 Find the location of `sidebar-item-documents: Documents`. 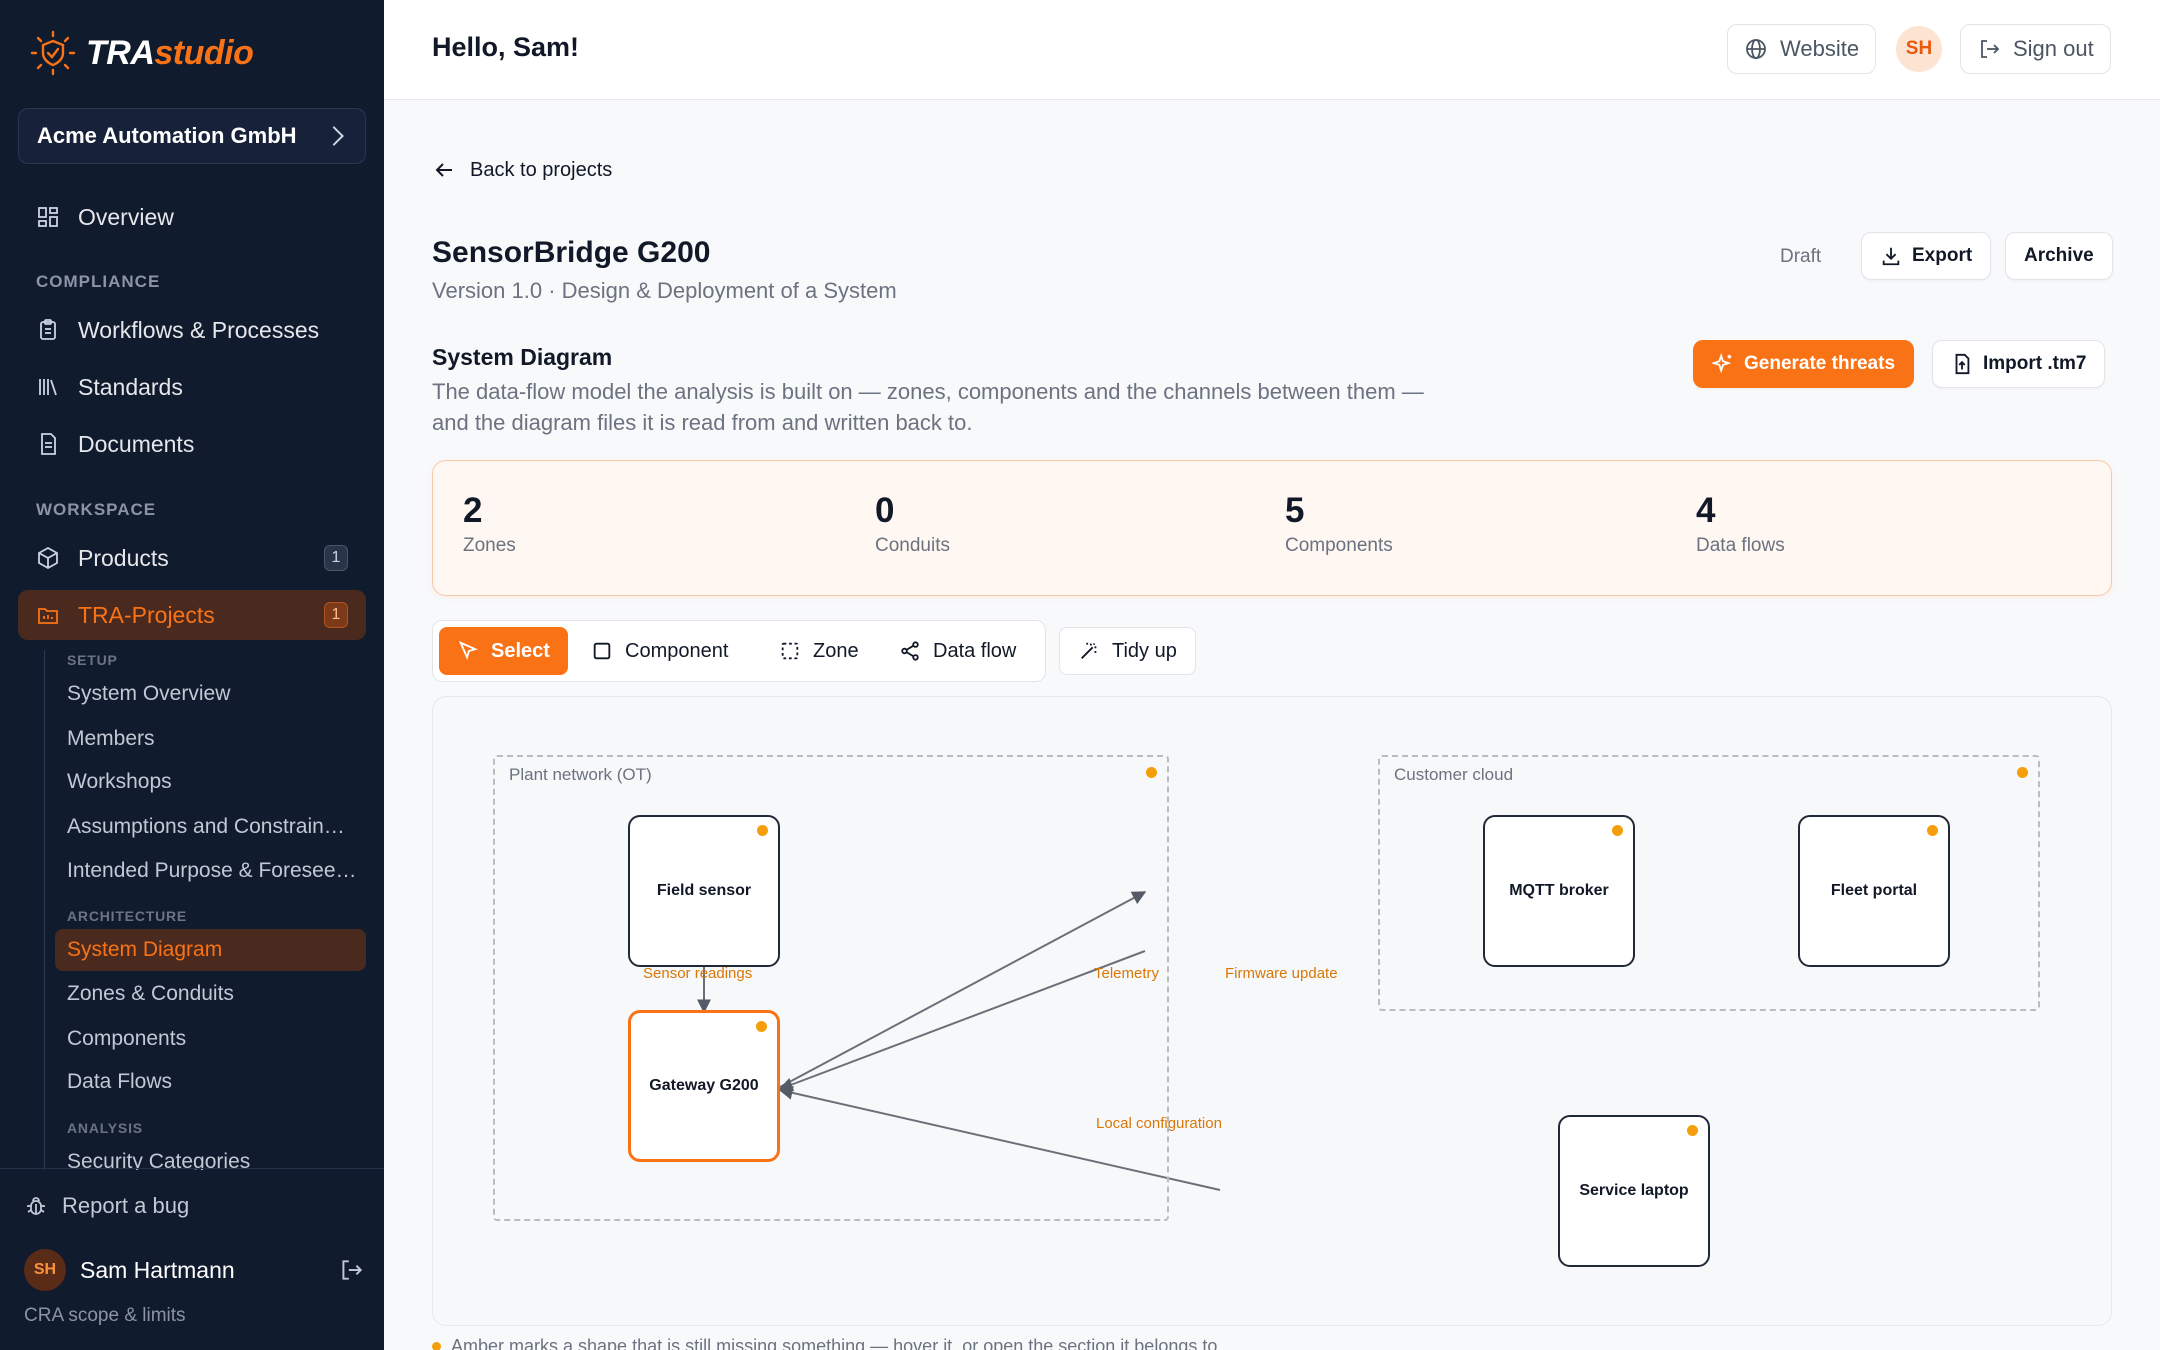

sidebar-item-documents: Documents is located at coordinates (192, 444).